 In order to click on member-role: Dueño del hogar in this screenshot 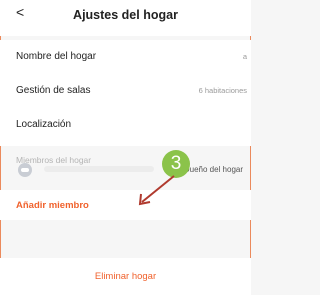, I will do `click(213, 169)`.